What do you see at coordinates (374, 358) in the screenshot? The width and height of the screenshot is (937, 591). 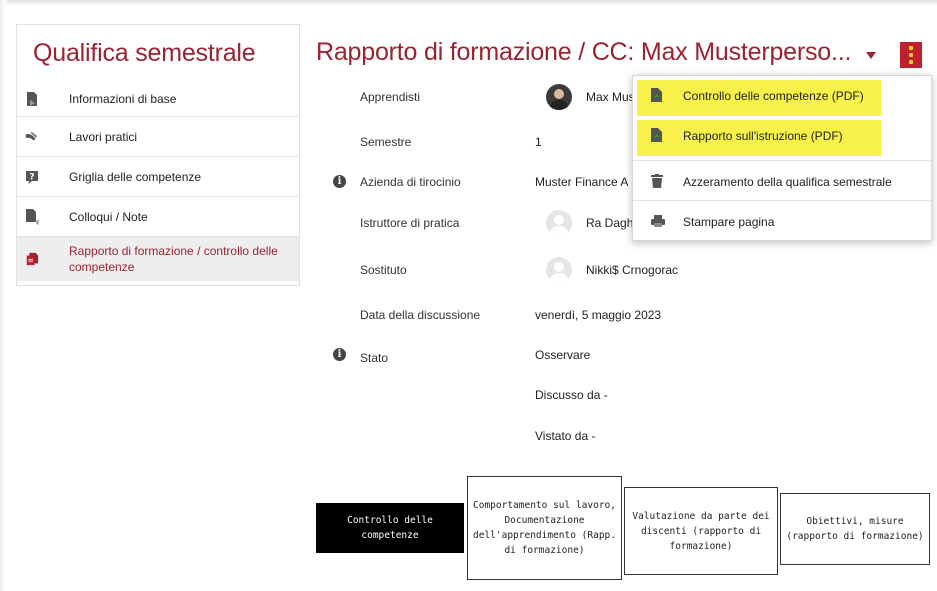 I see `stato-label: Stato` at bounding box center [374, 358].